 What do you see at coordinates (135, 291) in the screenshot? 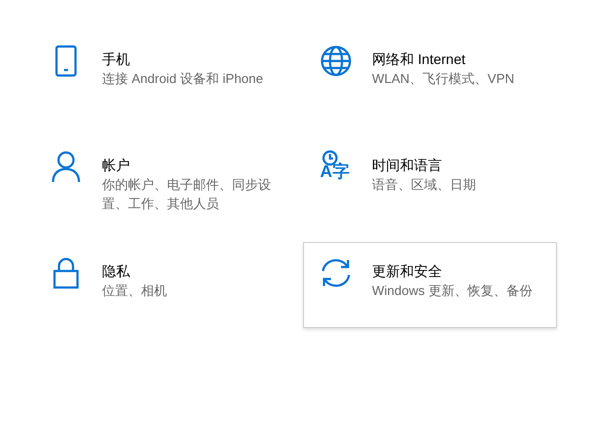
I see `tile-description: 位置、相机` at bounding box center [135, 291].